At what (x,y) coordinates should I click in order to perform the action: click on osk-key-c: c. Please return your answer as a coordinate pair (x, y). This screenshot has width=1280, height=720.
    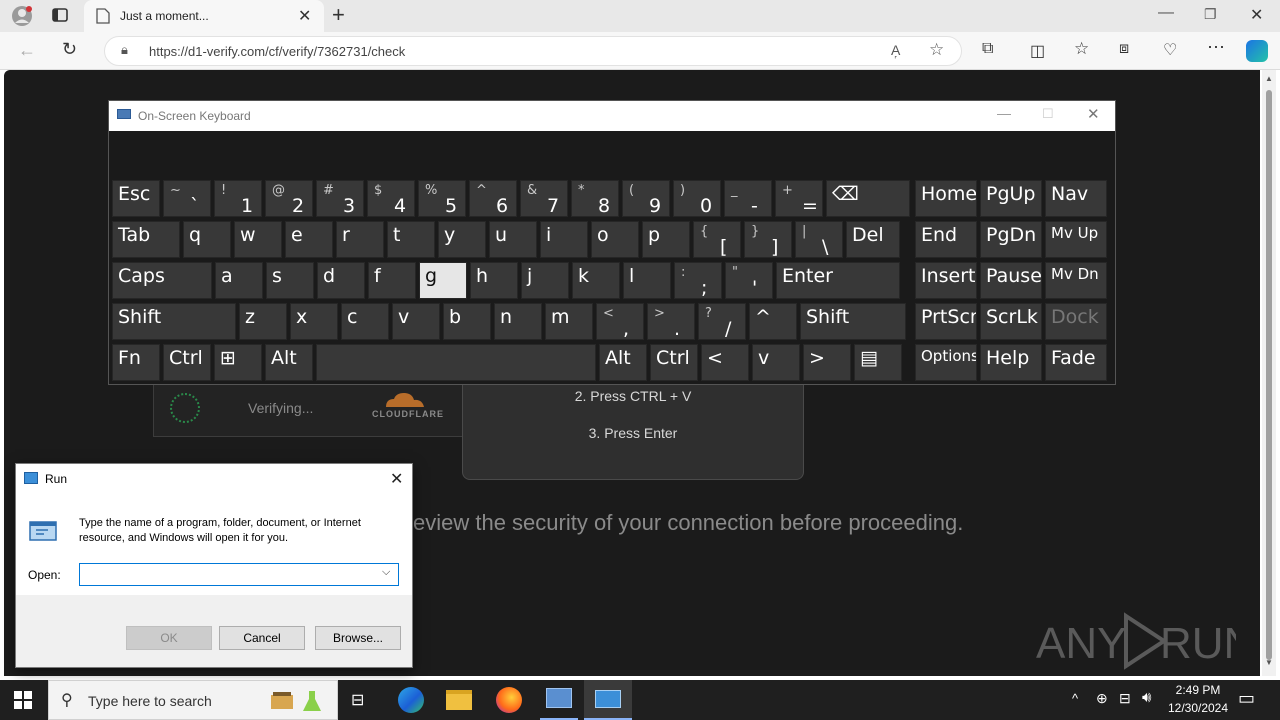
    Looking at the image, I should click on (365, 321).